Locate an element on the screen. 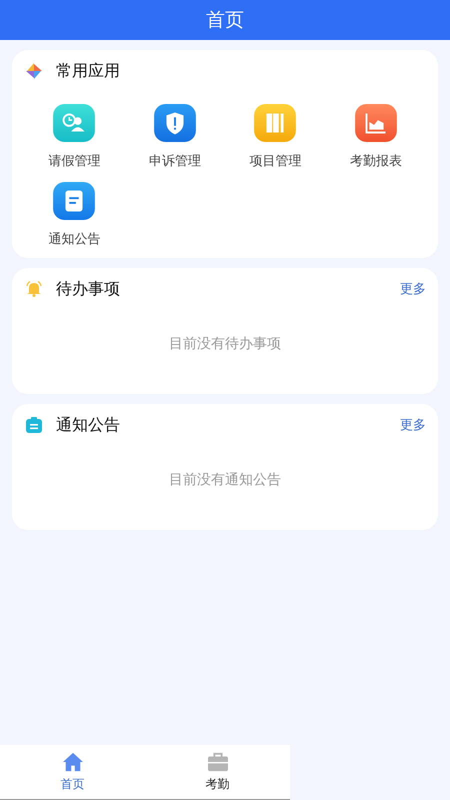 This screenshot has height=800, width=450. nav-tab: 考勤 is located at coordinates (217, 772).